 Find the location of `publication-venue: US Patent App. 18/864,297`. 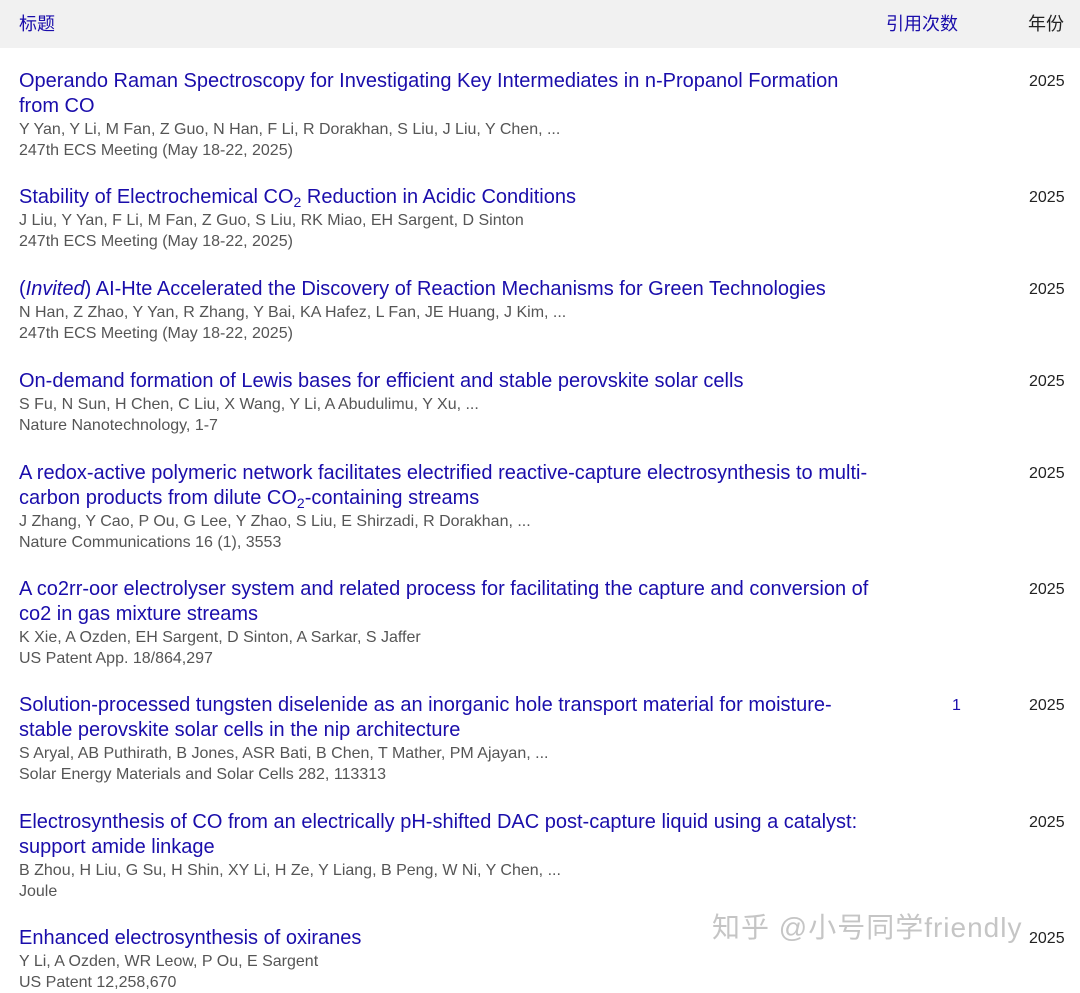

publication-venue: US Patent App. 18/864,297 is located at coordinates (116, 658).